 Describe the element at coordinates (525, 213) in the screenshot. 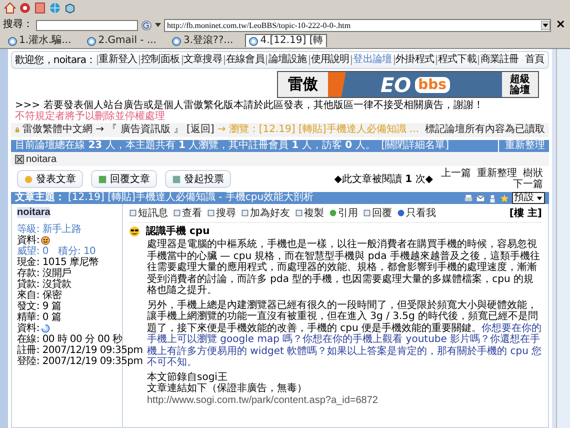

I see `floor-label: [樓 主]` at that location.